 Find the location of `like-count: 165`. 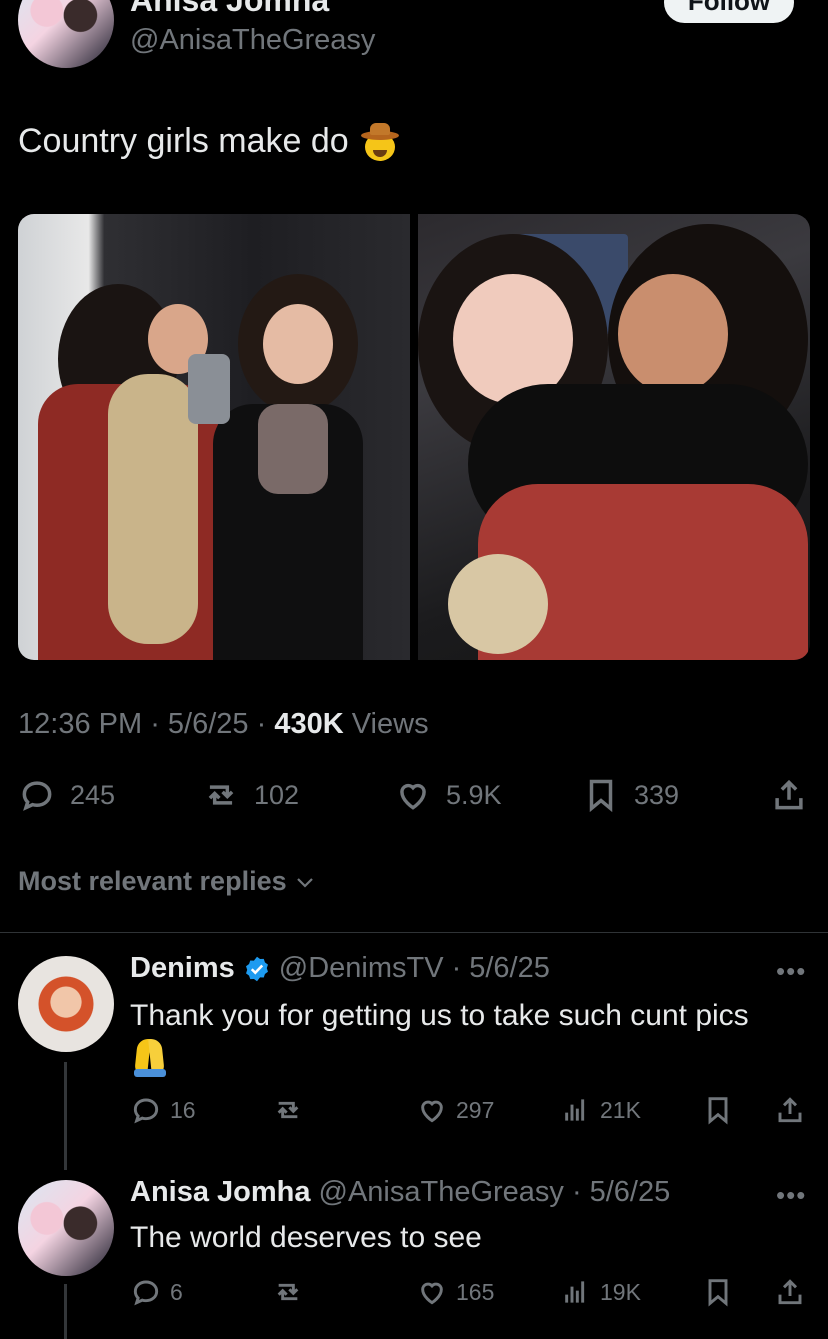

like-count: 165 is located at coordinates (475, 1291).